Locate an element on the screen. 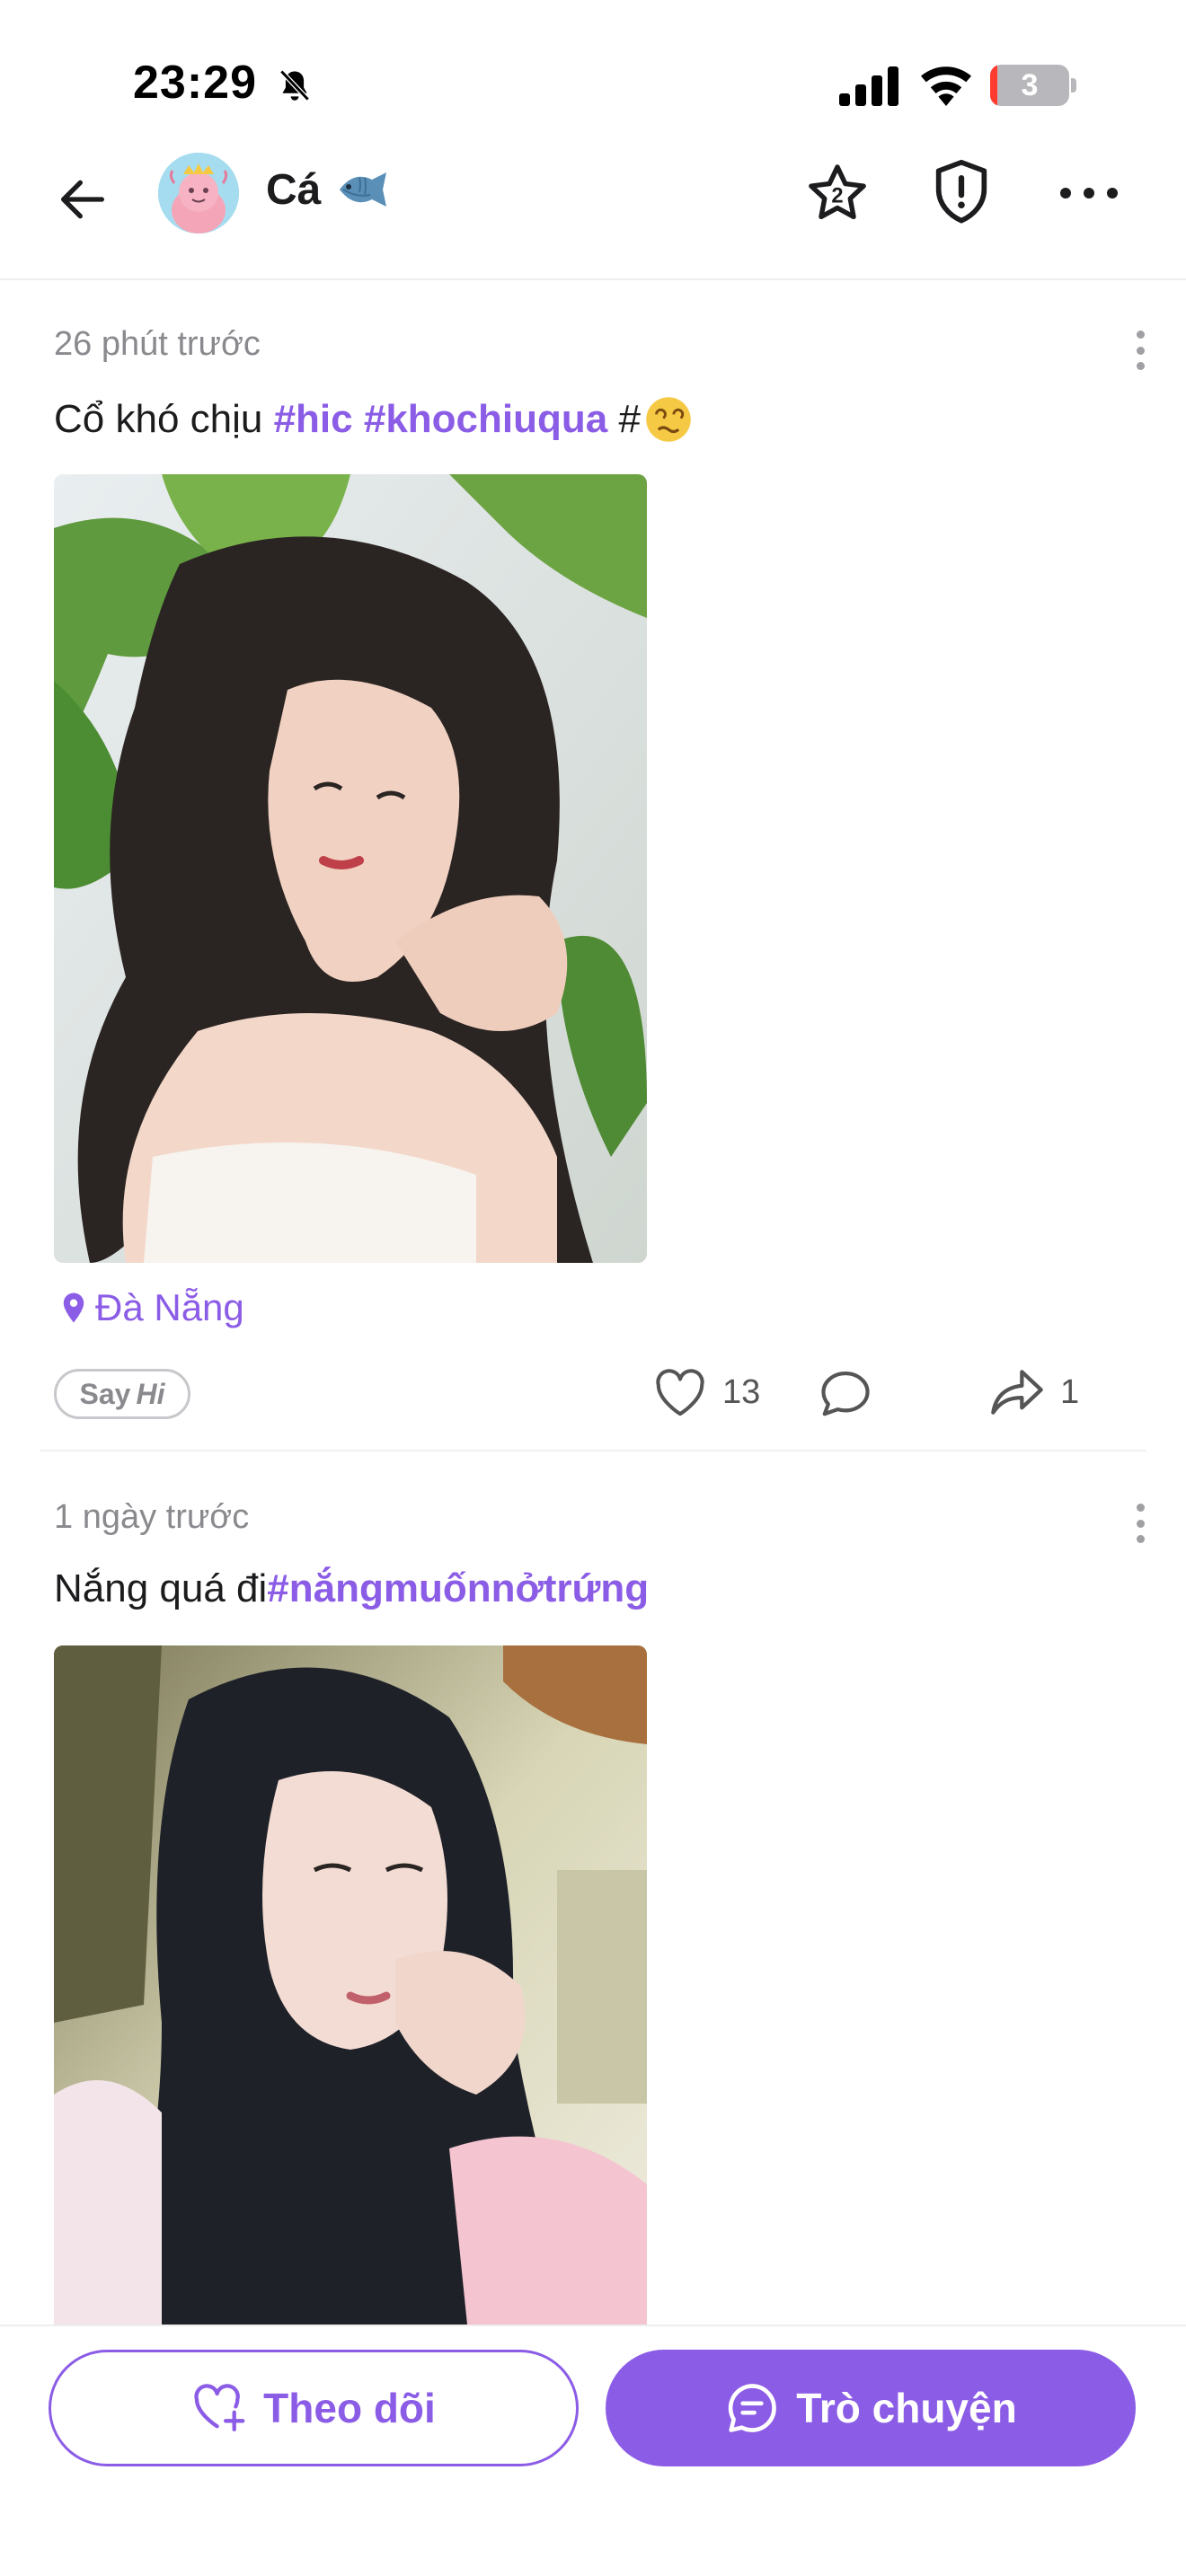  fish-icon is located at coordinates (363, 189).